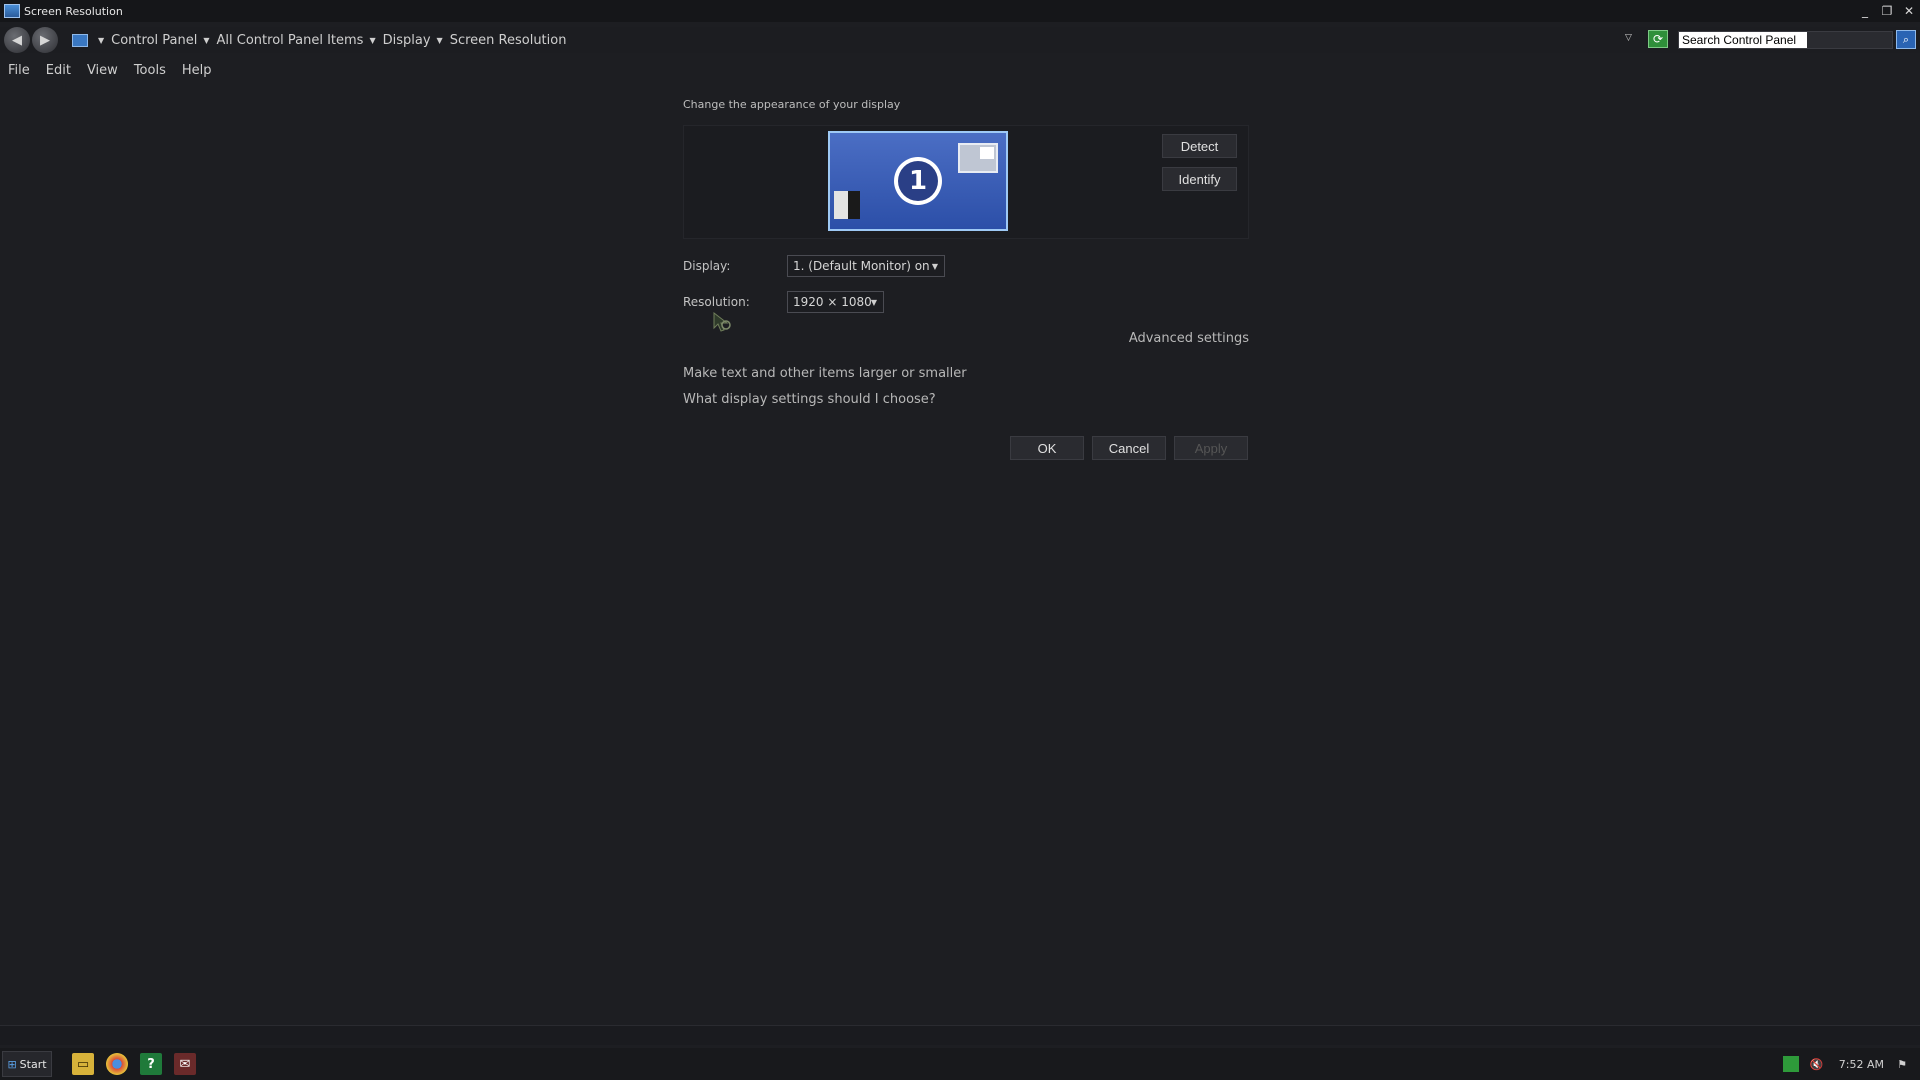 This screenshot has width=1920, height=1080. Describe the element at coordinates (45, 40) in the screenshot. I see `forward-button: ▶` at that location.